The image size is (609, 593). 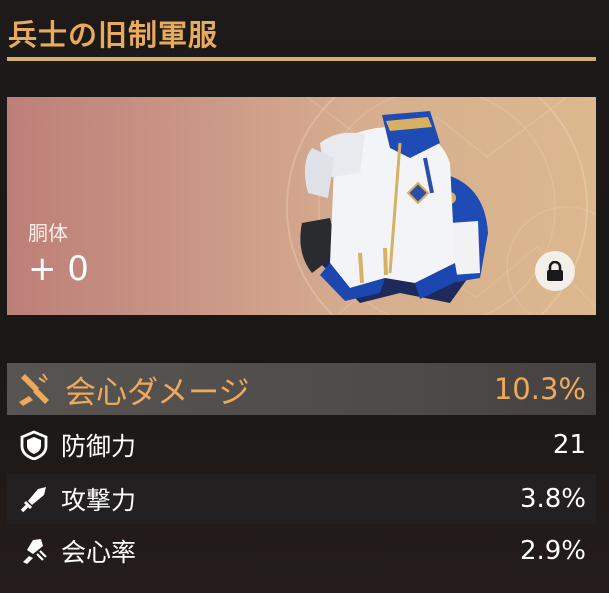 I want to click on uniform-artifact-image, so click(x=394, y=207).